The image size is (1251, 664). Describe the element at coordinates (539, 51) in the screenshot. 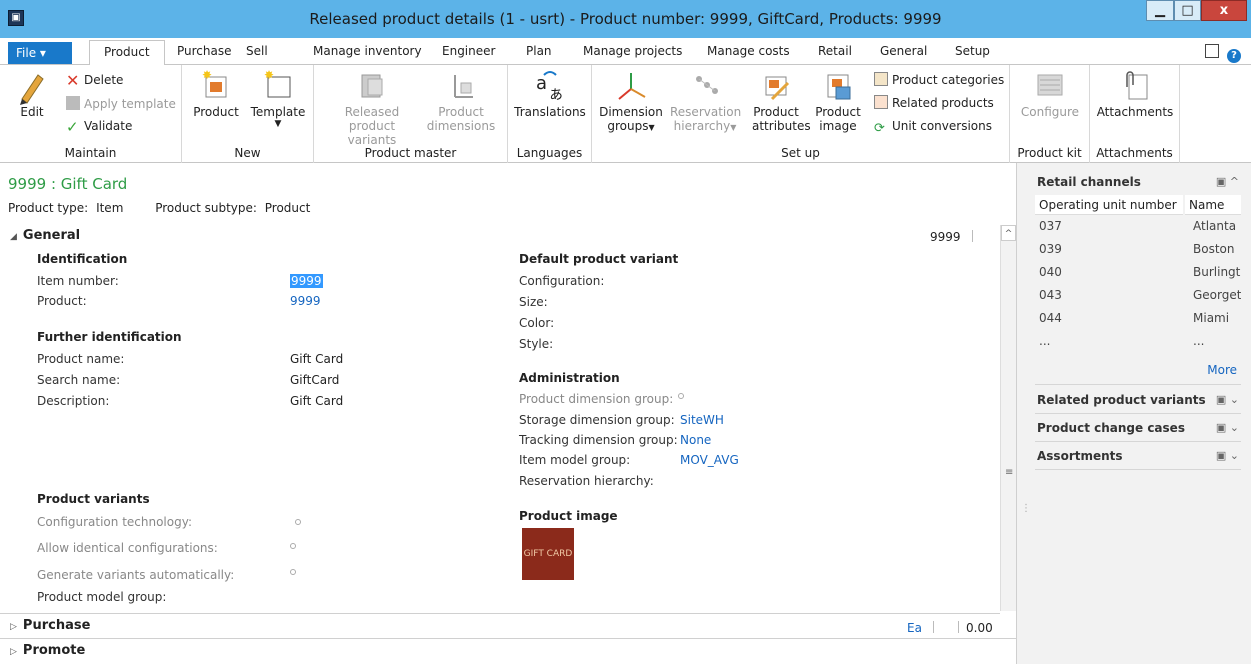

I see `tab-plan: Plan` at that location.